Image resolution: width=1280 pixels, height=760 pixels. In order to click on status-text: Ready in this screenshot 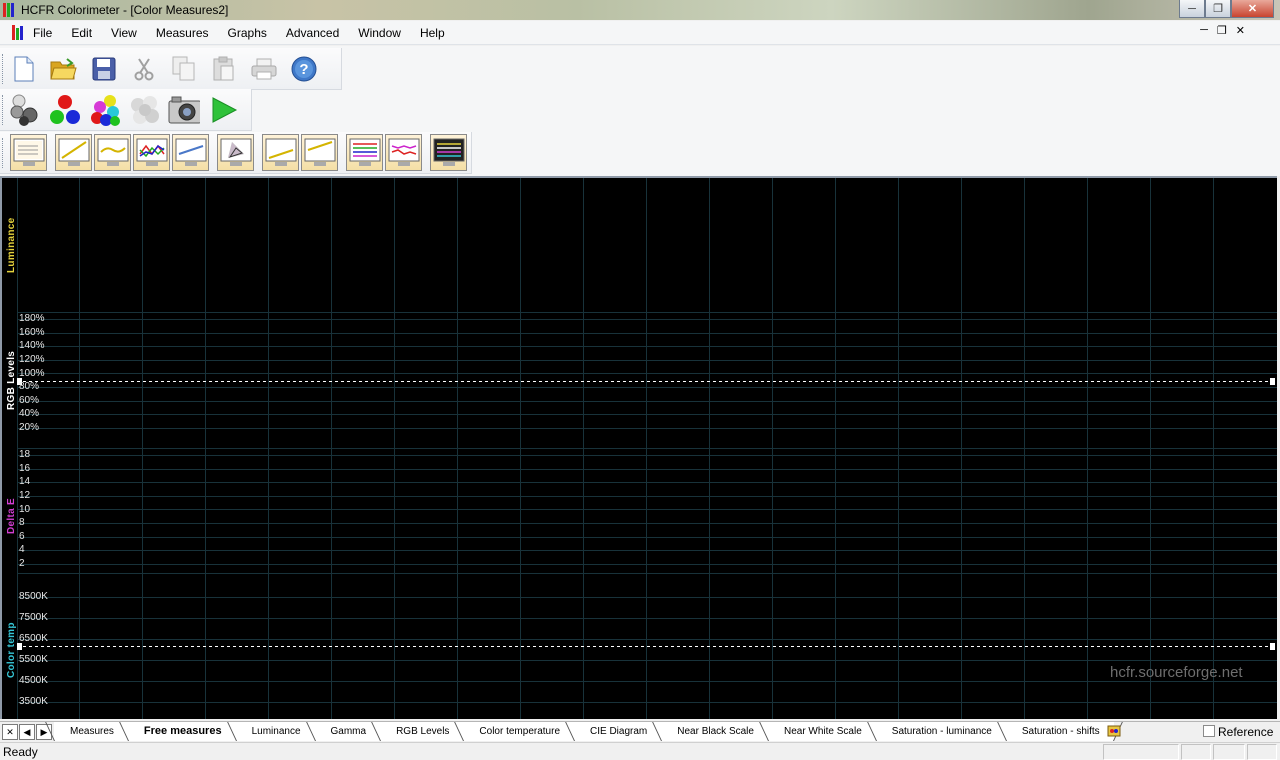, I will do `click(20, 752)`.